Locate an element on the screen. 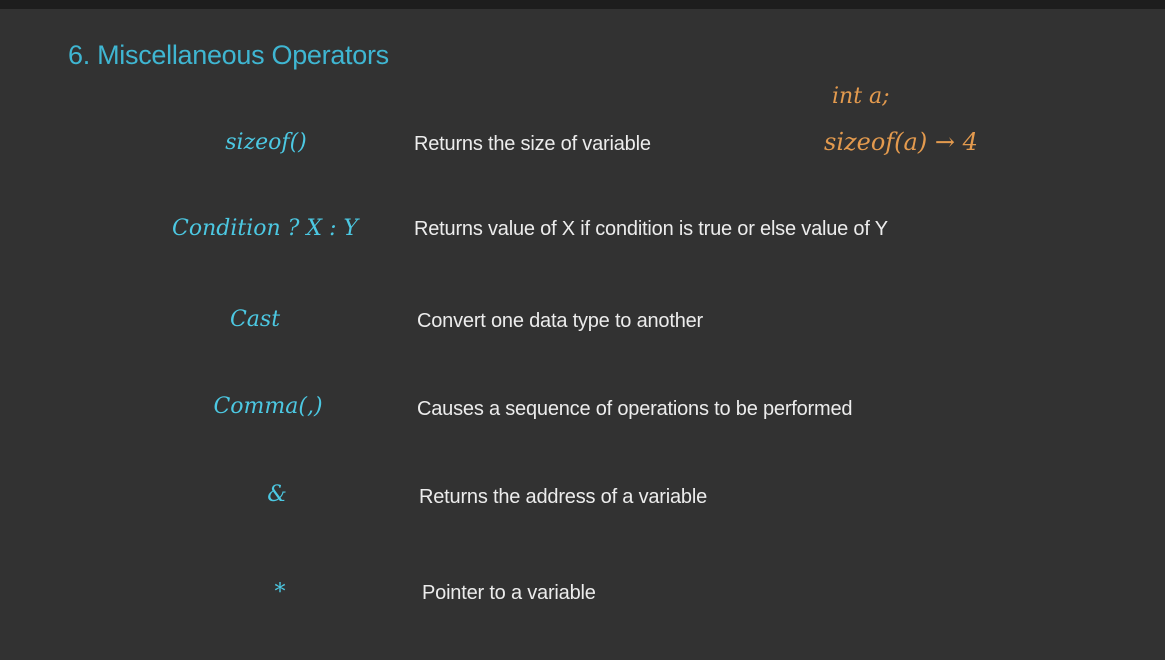 The height and width of the screenshot is (660, 1165). annotation-declaration: int a; is located at coordinates (861, 96).